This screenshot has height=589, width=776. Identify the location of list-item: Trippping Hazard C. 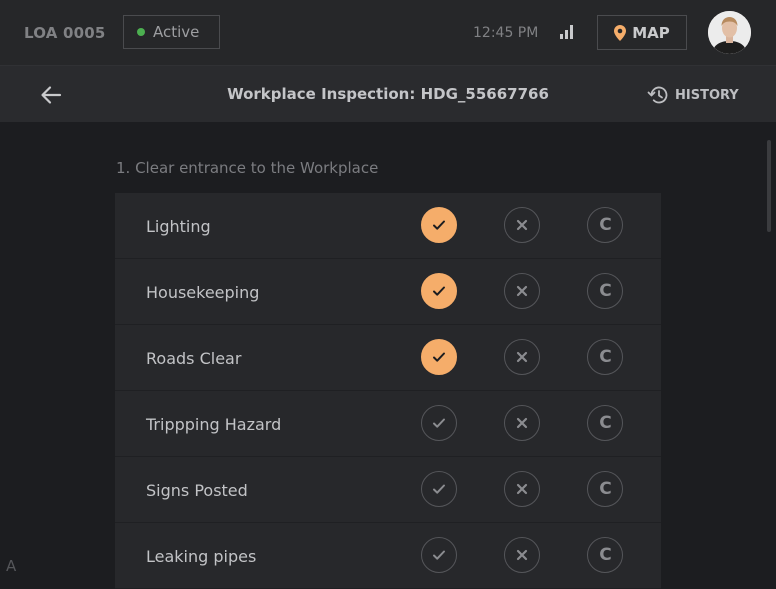
(388, 424).